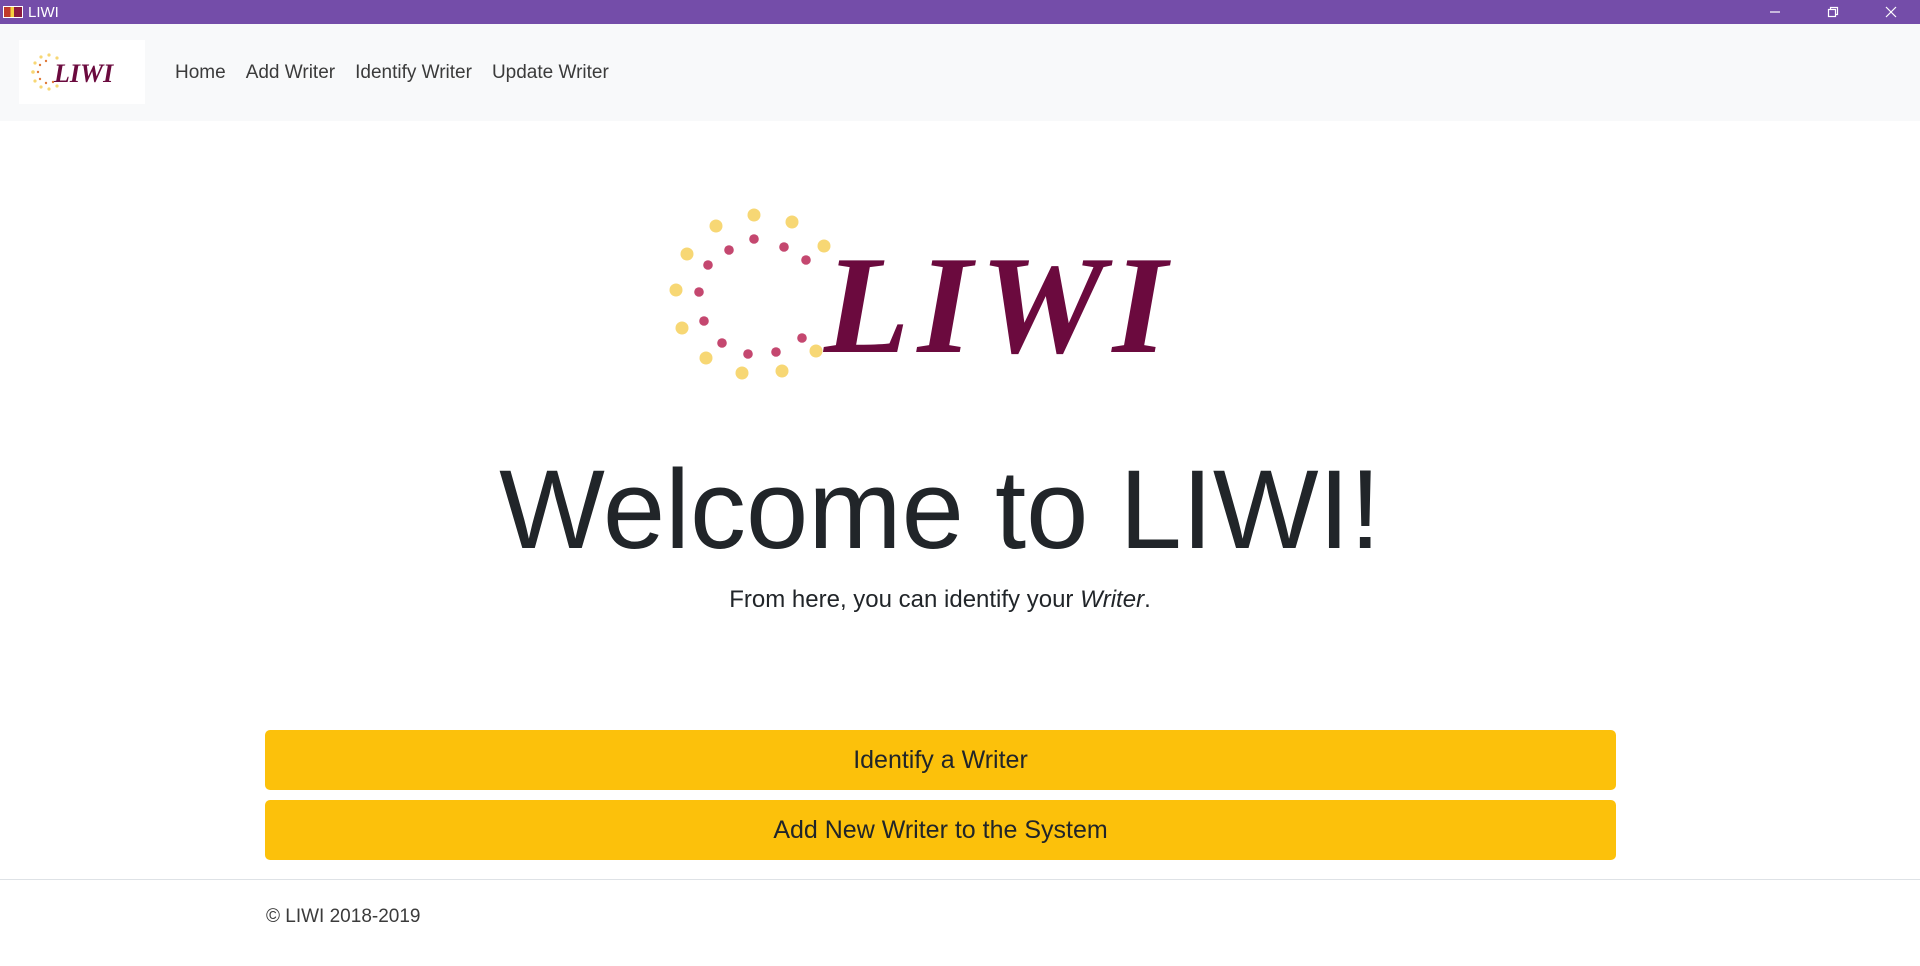  What do you see at coordinates (200, 73) in the screenshot?
I see `nav-link-home: Home` at bounding box center [200, 73].